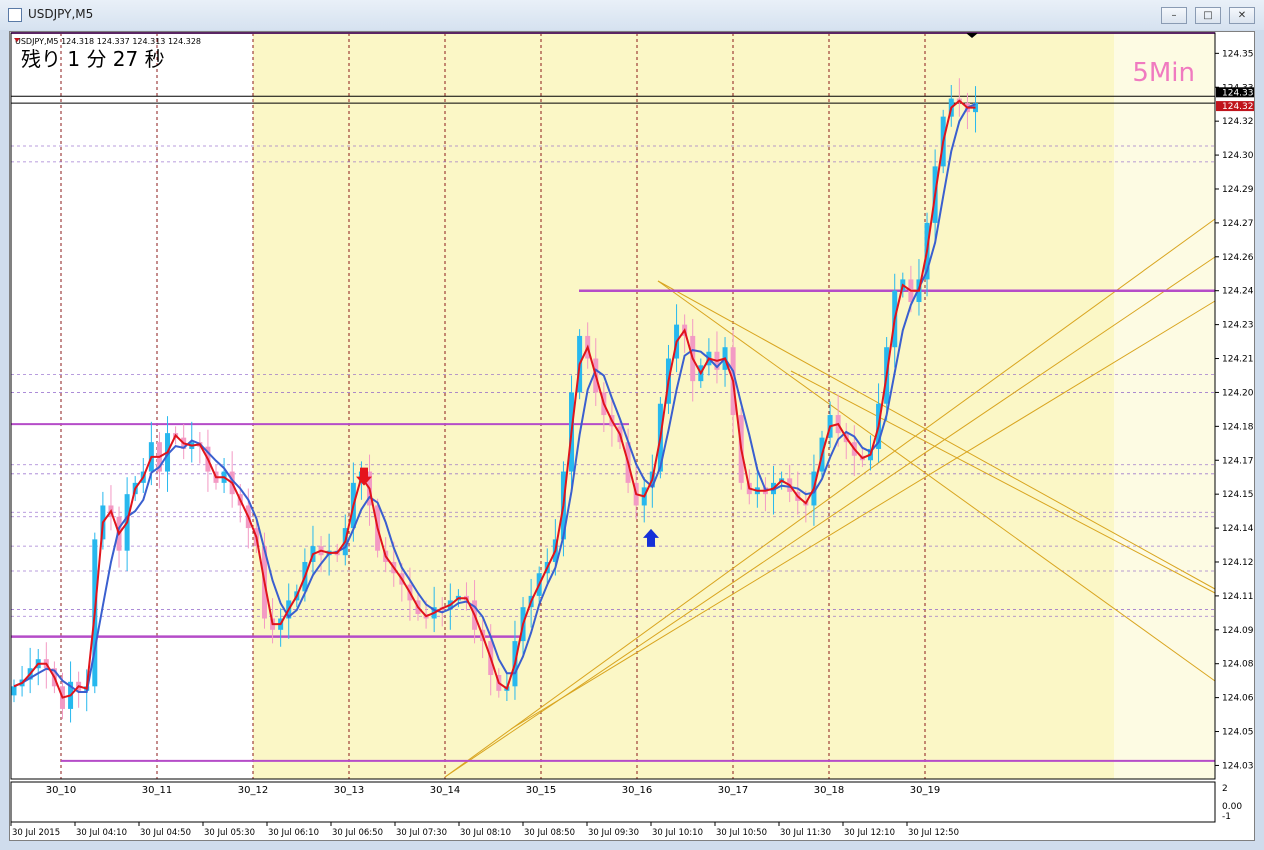 This screenshot has height=850, width=1264. What do you see at coordinates (1238, 156) in the screenshot?
I see `y-tick-label-3: 124.305` at bounding box center [1238, 156].